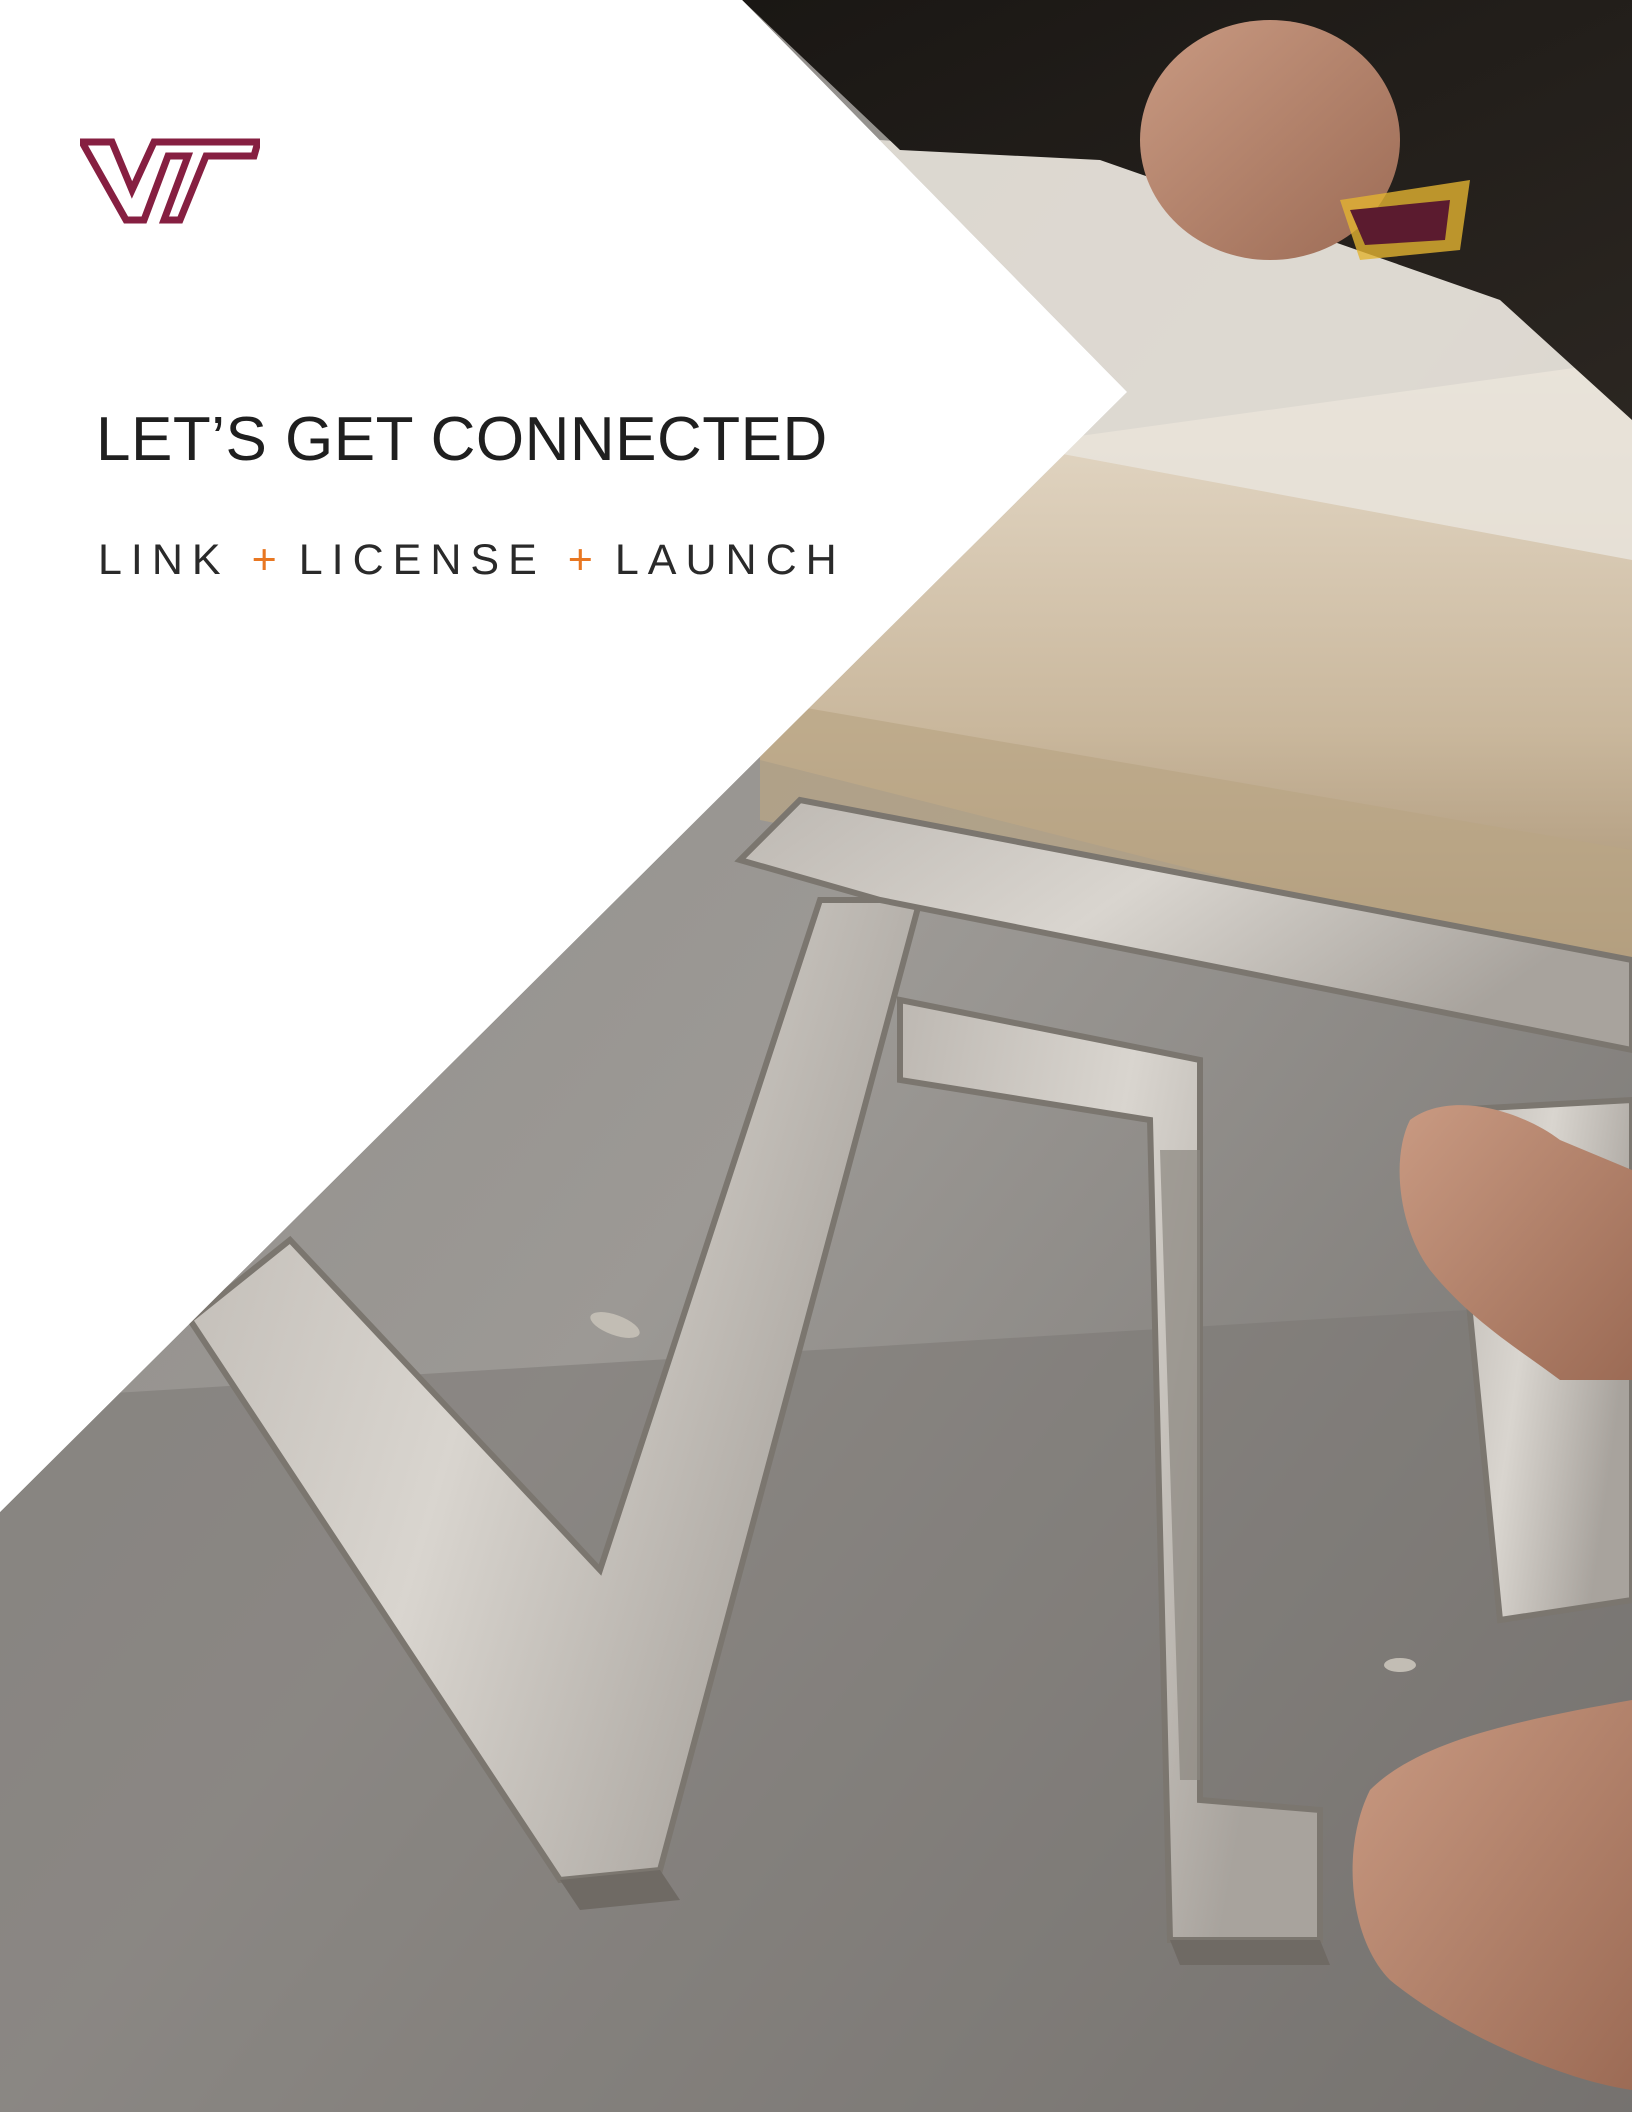 The image size is (1632, 2112). I want to click on tagline: LINK + LICENSE + LAUNCH, so click(472, 560).